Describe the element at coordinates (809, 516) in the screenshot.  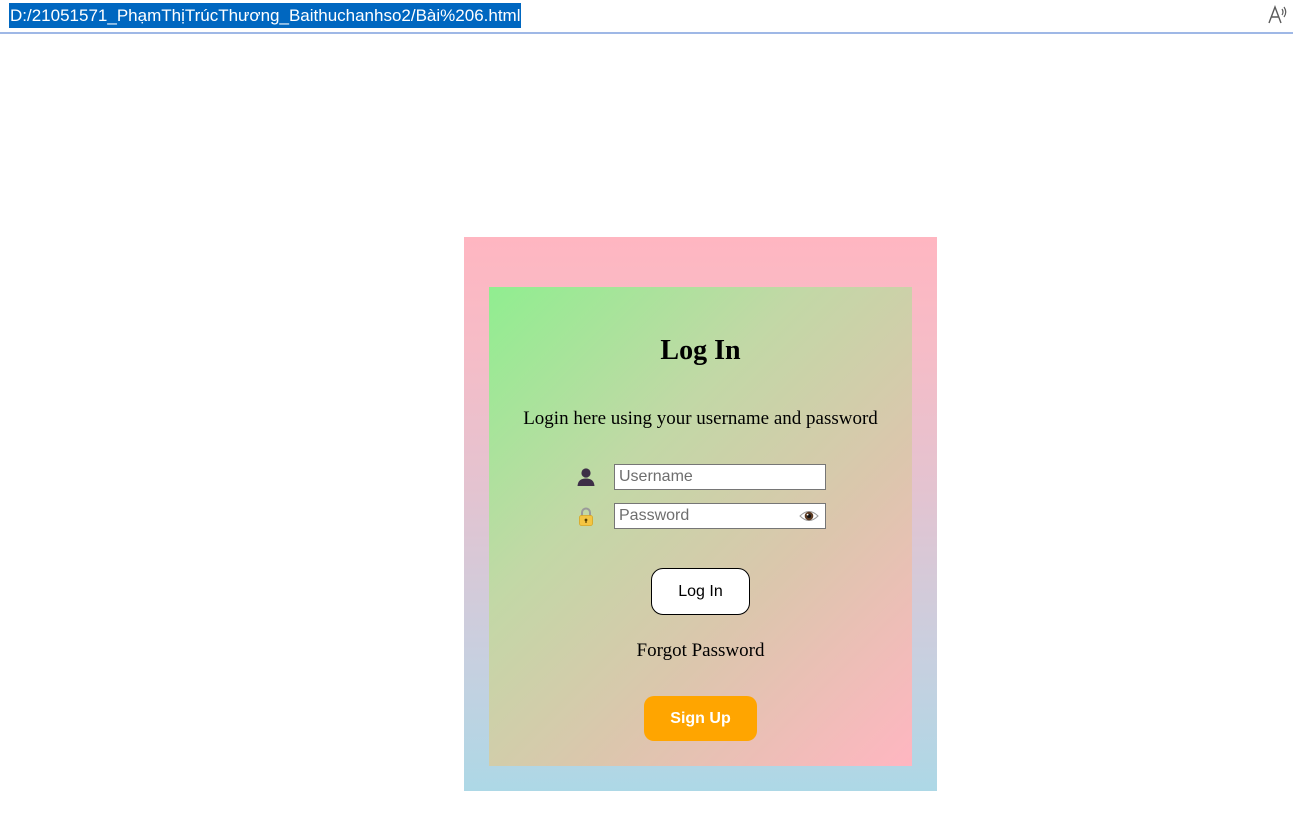
I see `eye-icon` at that location.